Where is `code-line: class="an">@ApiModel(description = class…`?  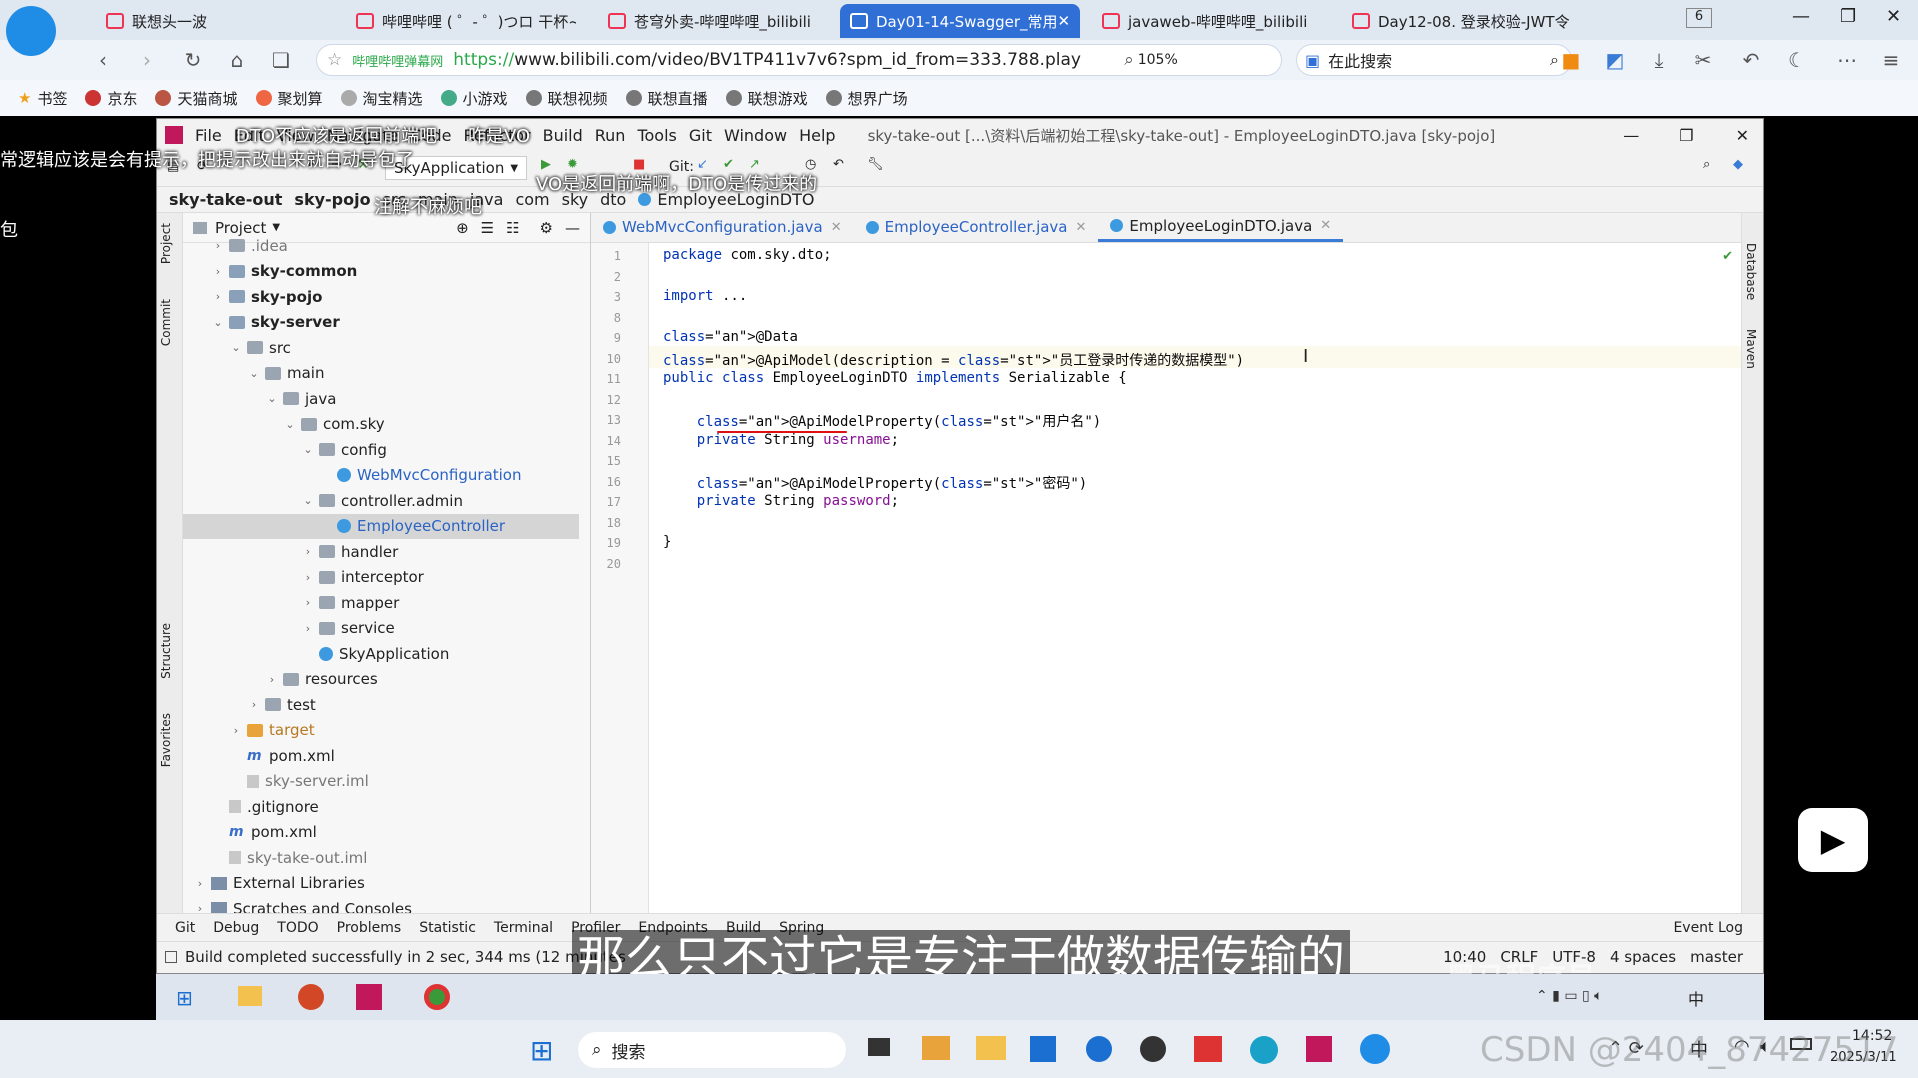 code-line: class="an">@ApiModel(description = class… is located at coordinates (953, 360).